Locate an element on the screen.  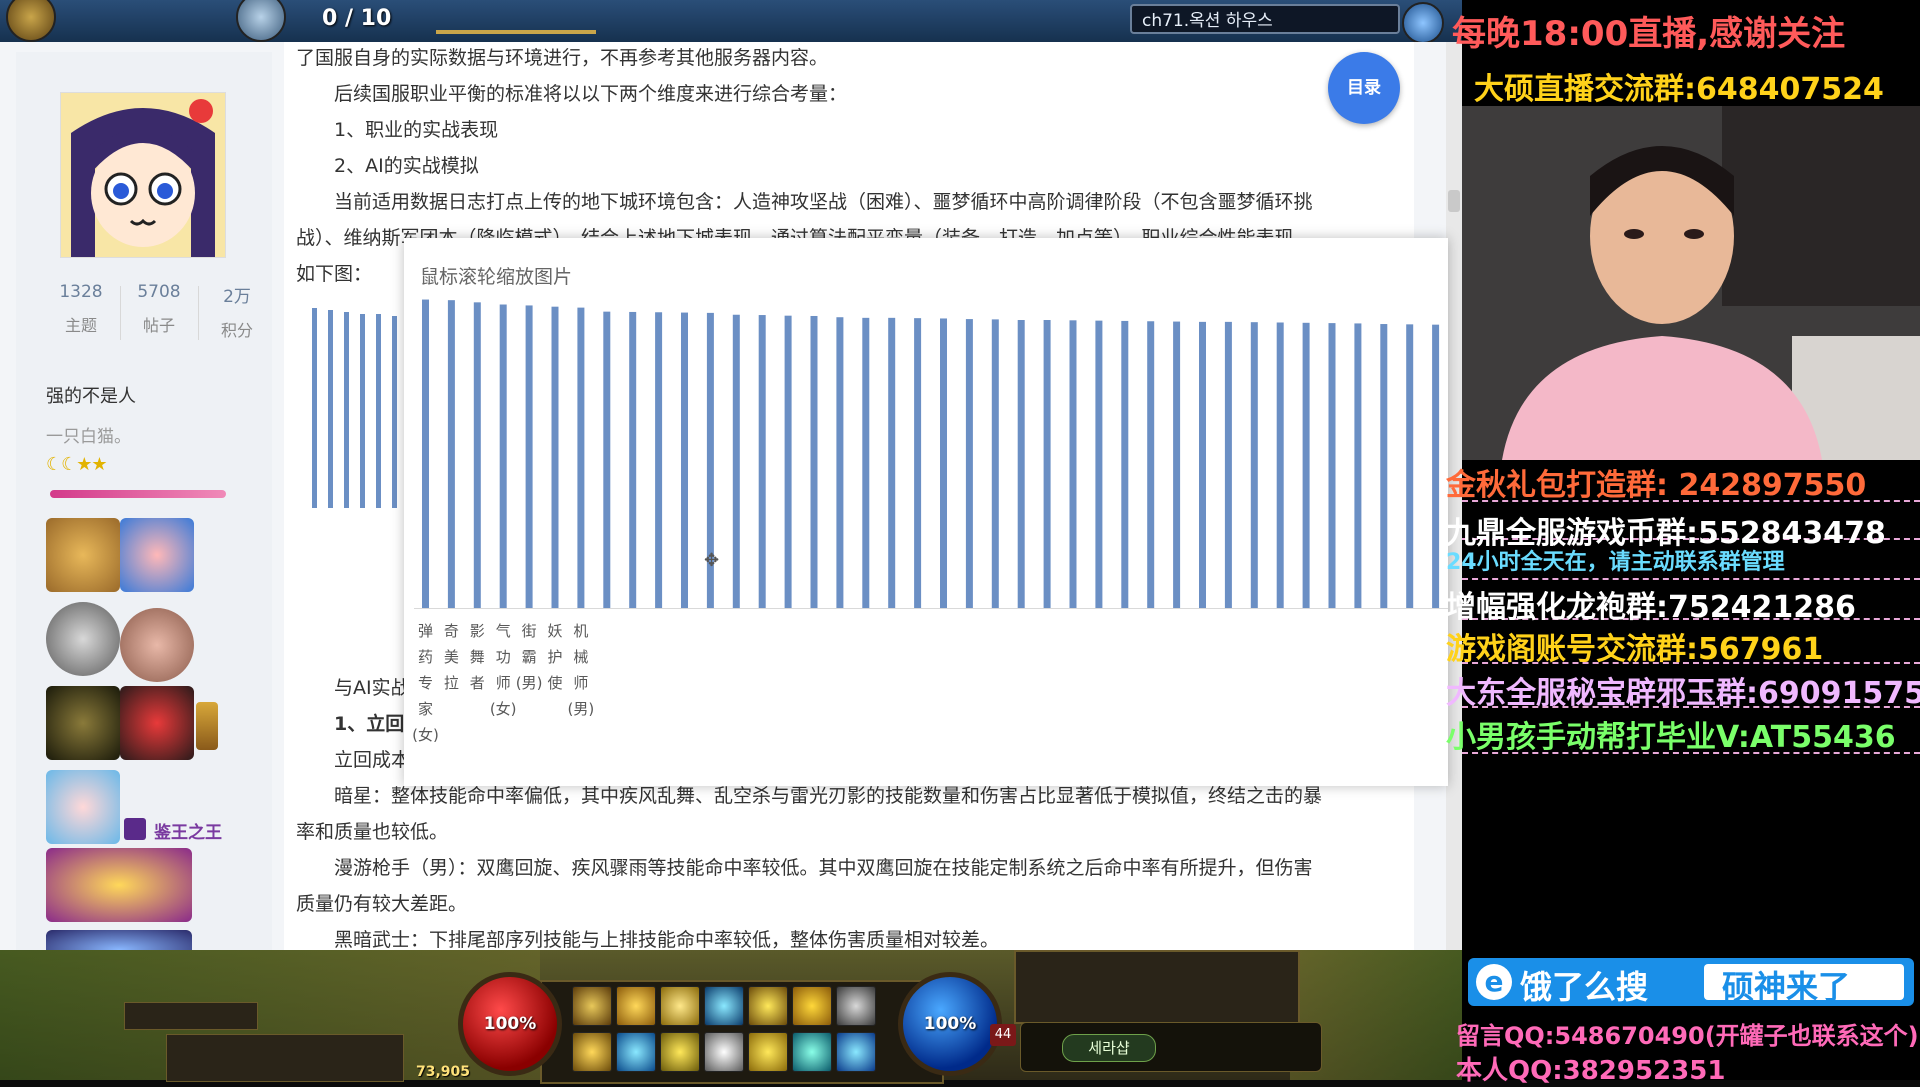
skill-slot-t-icon is located at coordinates (768, 1006).